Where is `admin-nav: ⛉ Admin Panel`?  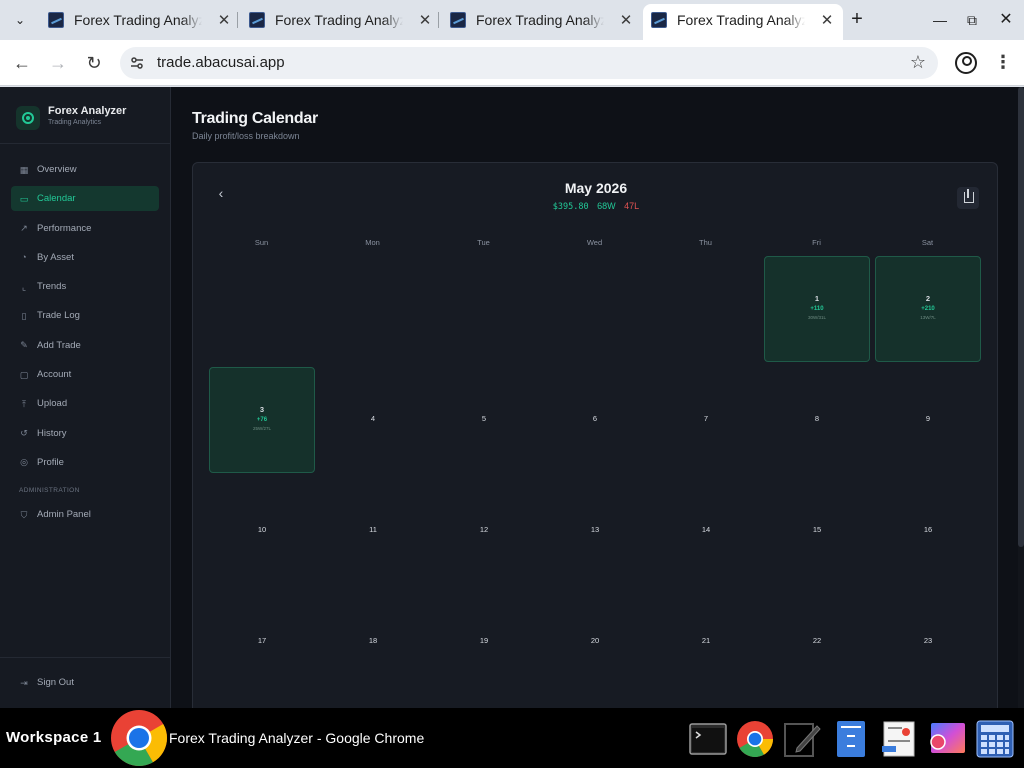 admin-nav: ⛉ Admin Panel is located at coordinates (85, 516).